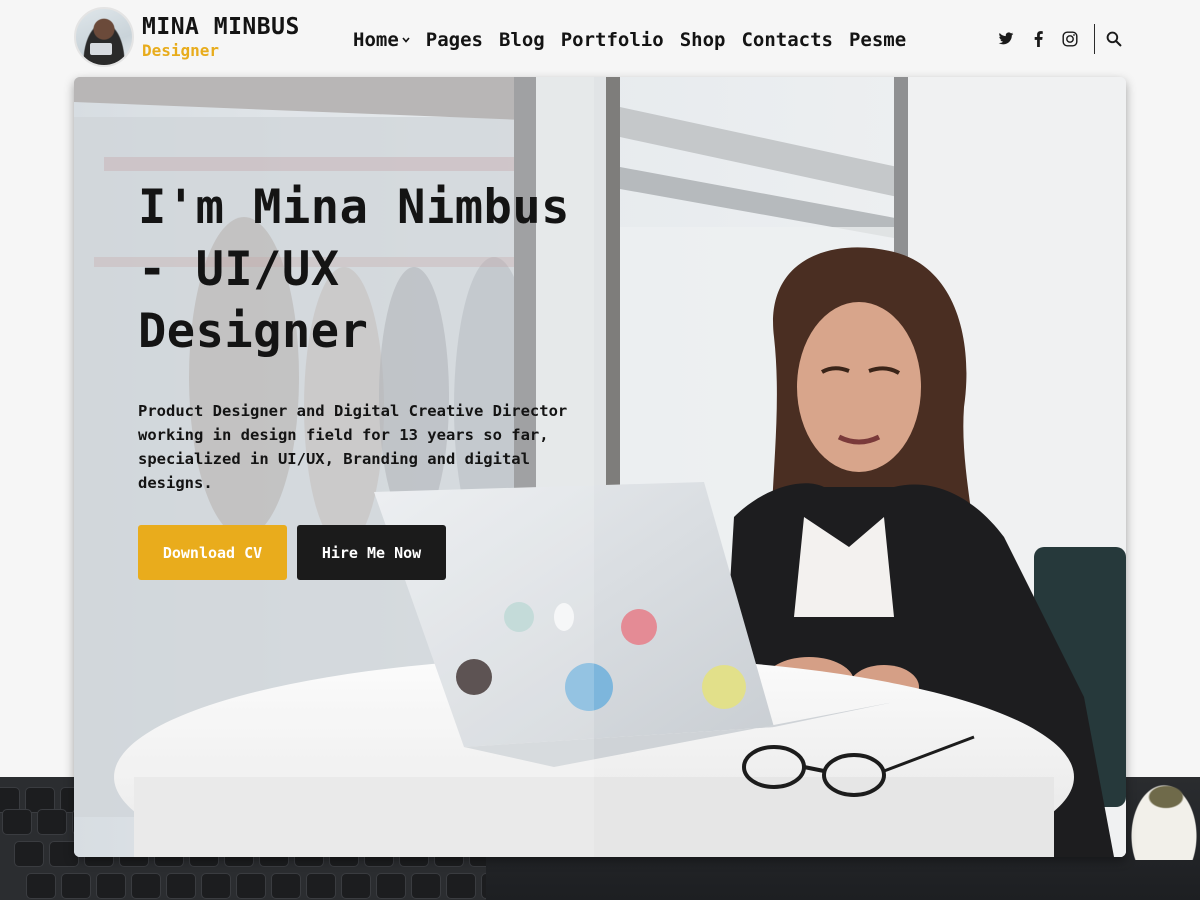 The height and width of the screenshot is (900, 1200). Describe the element at coordinates (181, 50) in the screenshot. I see `brand-role: Designer` at that location.